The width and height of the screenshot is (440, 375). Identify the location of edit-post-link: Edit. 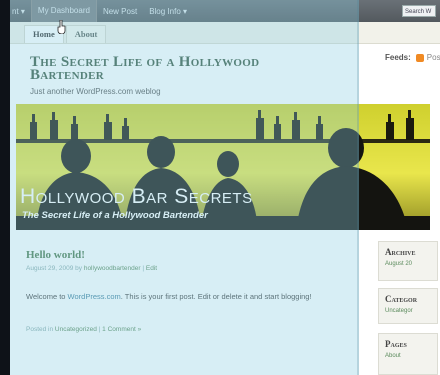
(151, 268).